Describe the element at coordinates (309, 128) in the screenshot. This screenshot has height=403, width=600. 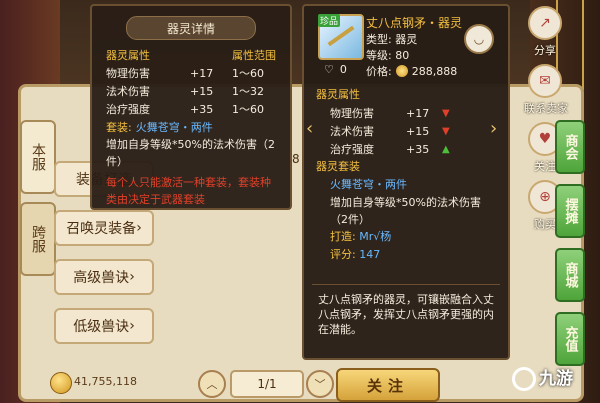
I see `chevron-left-icon: ‹` at that location.